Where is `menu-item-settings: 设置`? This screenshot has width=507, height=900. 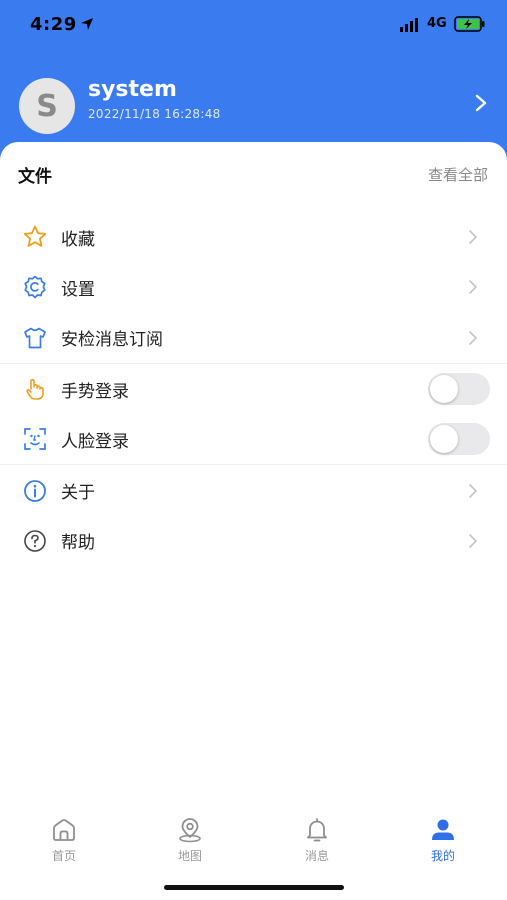 menu-item-settings: 设置 is located at coordinates (253, 287).